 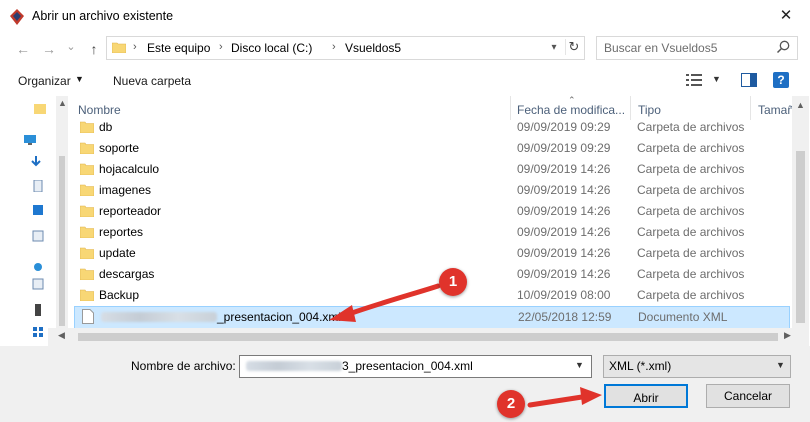 I want to click on documents-icon, so click(x=38, y=186).